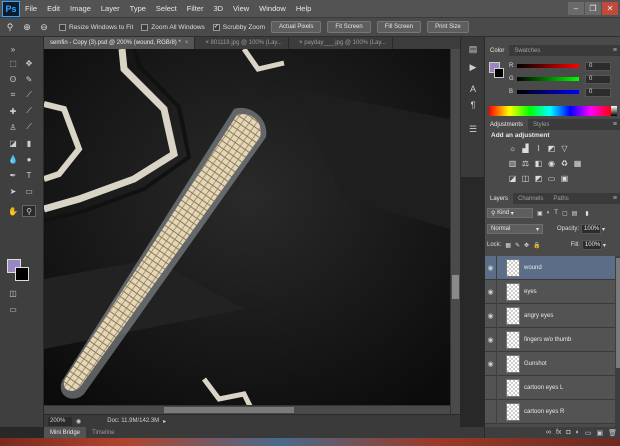 The width and height of the screenshot is (620, 446). What do you see at coordinates (598, 66) in the screenshot?
I see `red-value: 0` at bounding box center [598, 66].